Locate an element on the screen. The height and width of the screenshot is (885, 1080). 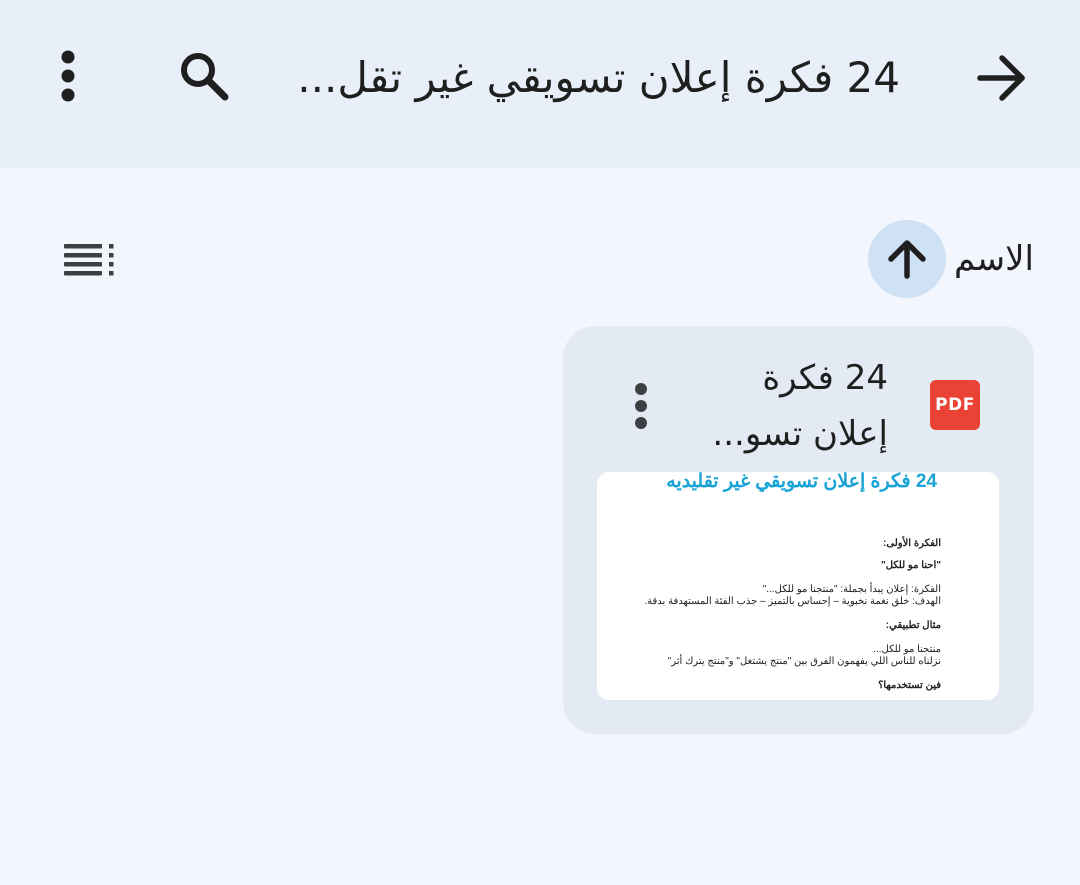
sort-label: الاسم is located at coordinates (994, 259).